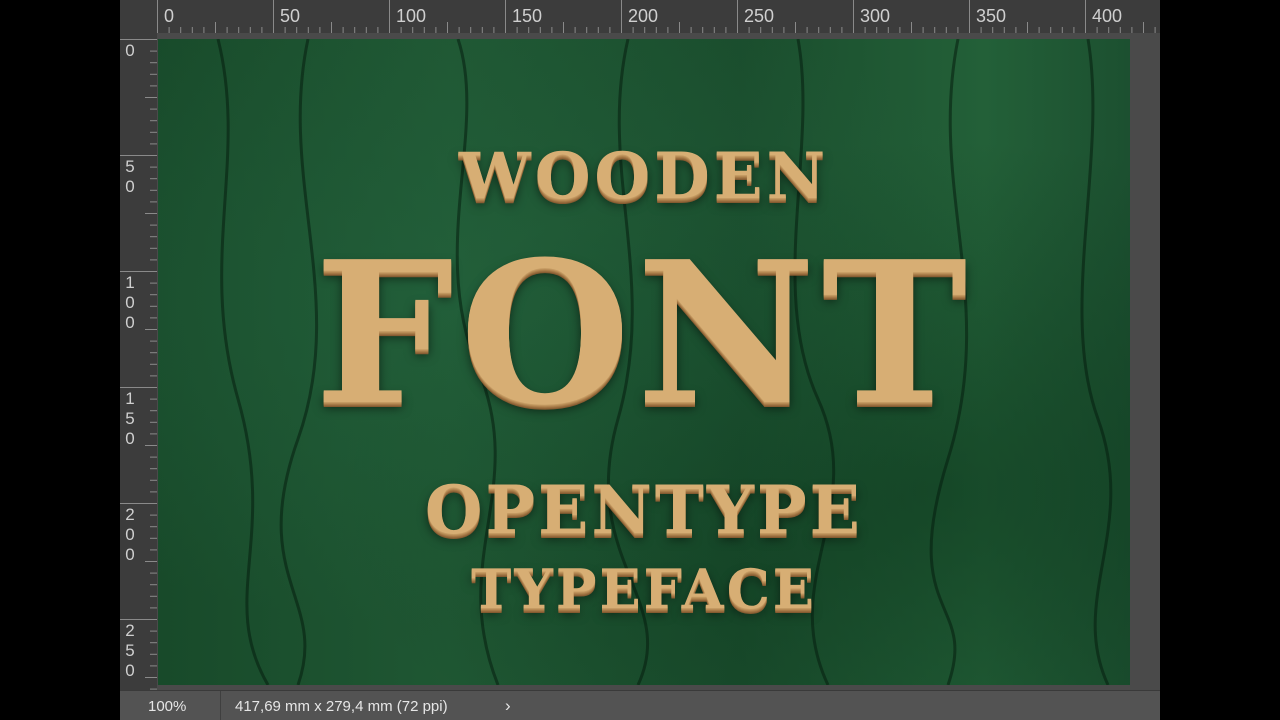 The image size is (1280, 720). I want to click on vertical-ruler: 0 50 100 150 200 250, so click(139, 361).